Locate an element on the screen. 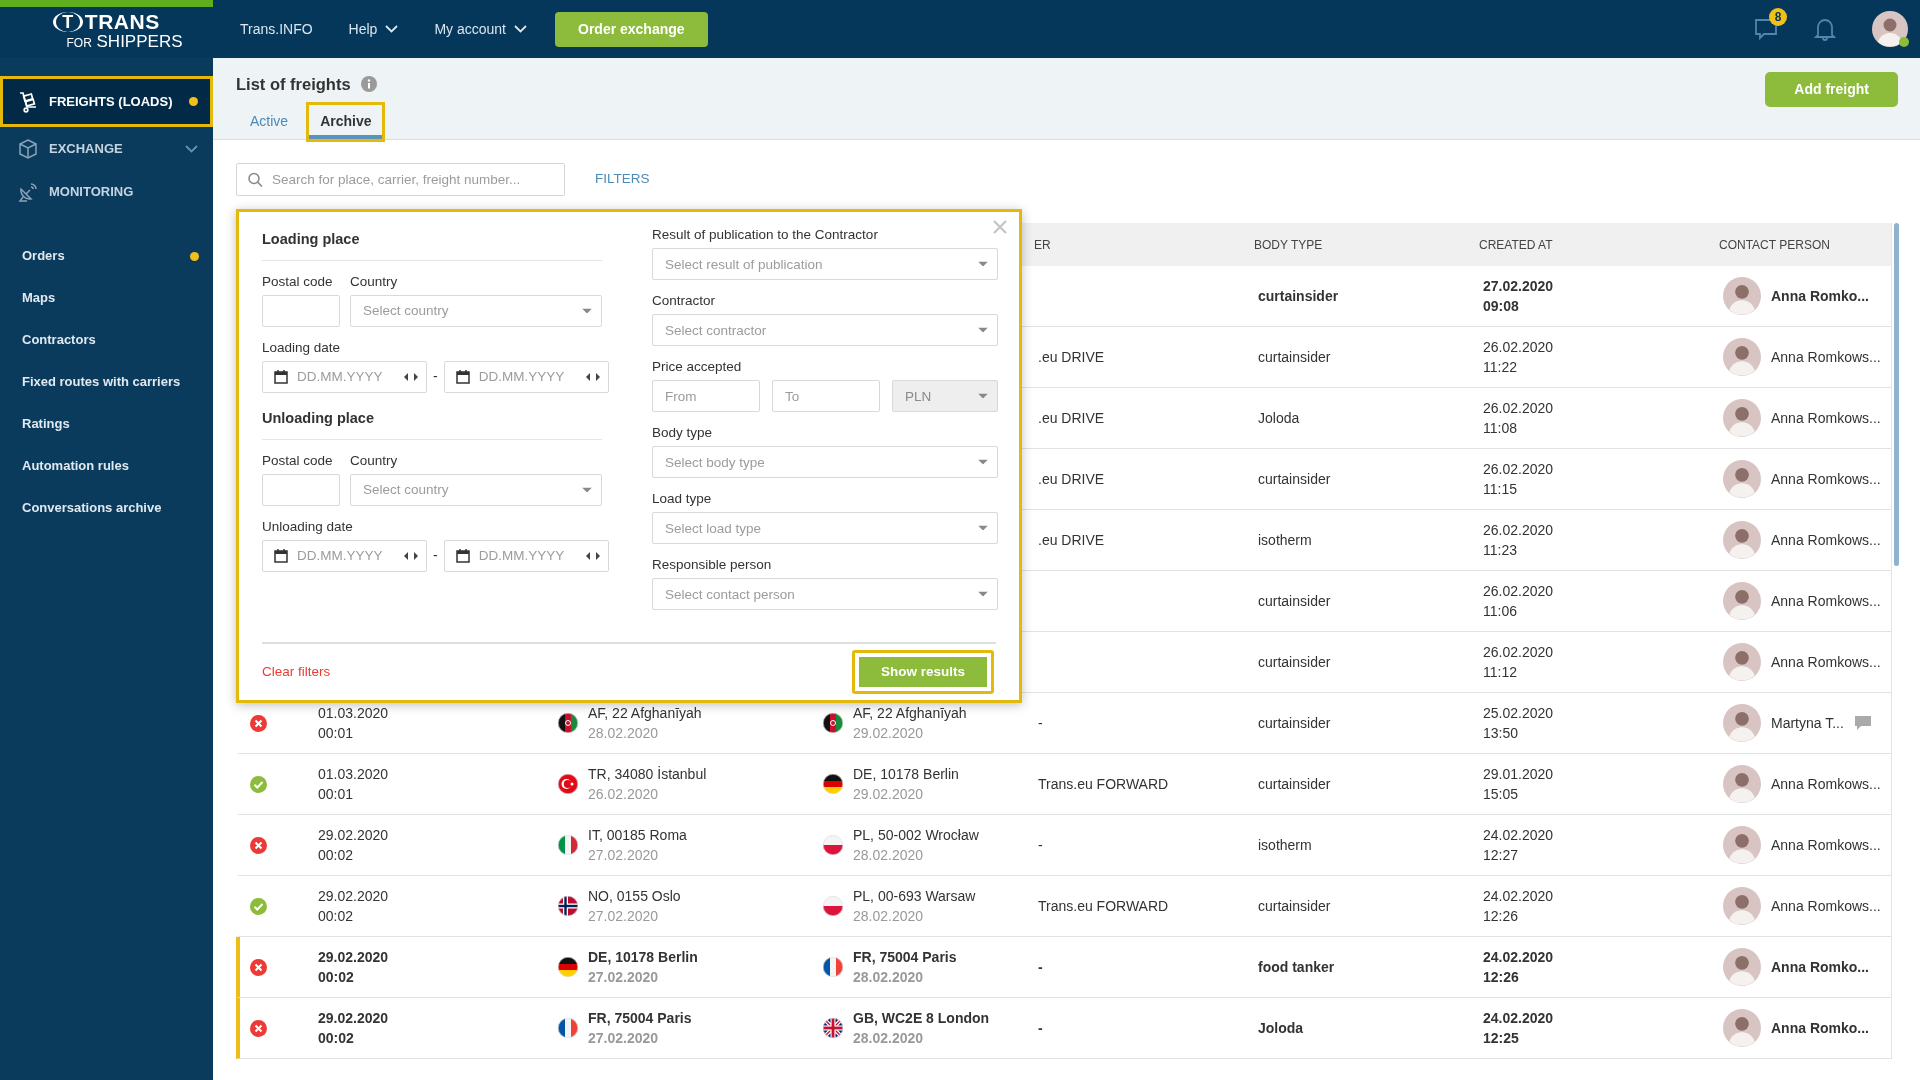  sidebar-item: Orders is located at coordinates (106, 256).